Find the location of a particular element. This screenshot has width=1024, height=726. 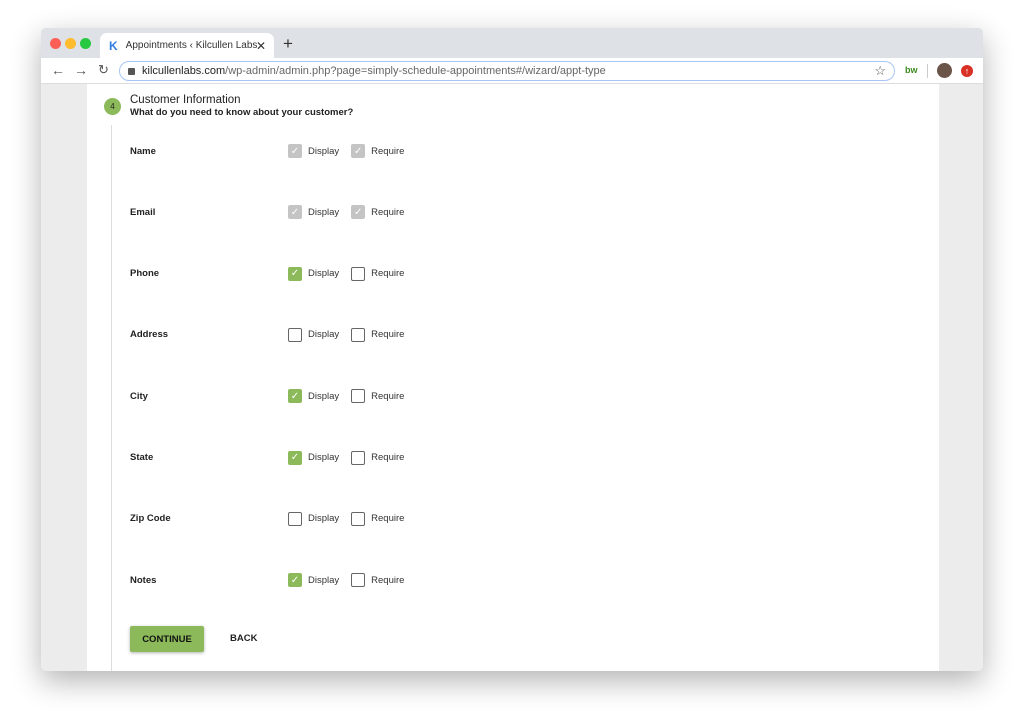

extension-bw-icon: bw is located at coordinates (911, 70).